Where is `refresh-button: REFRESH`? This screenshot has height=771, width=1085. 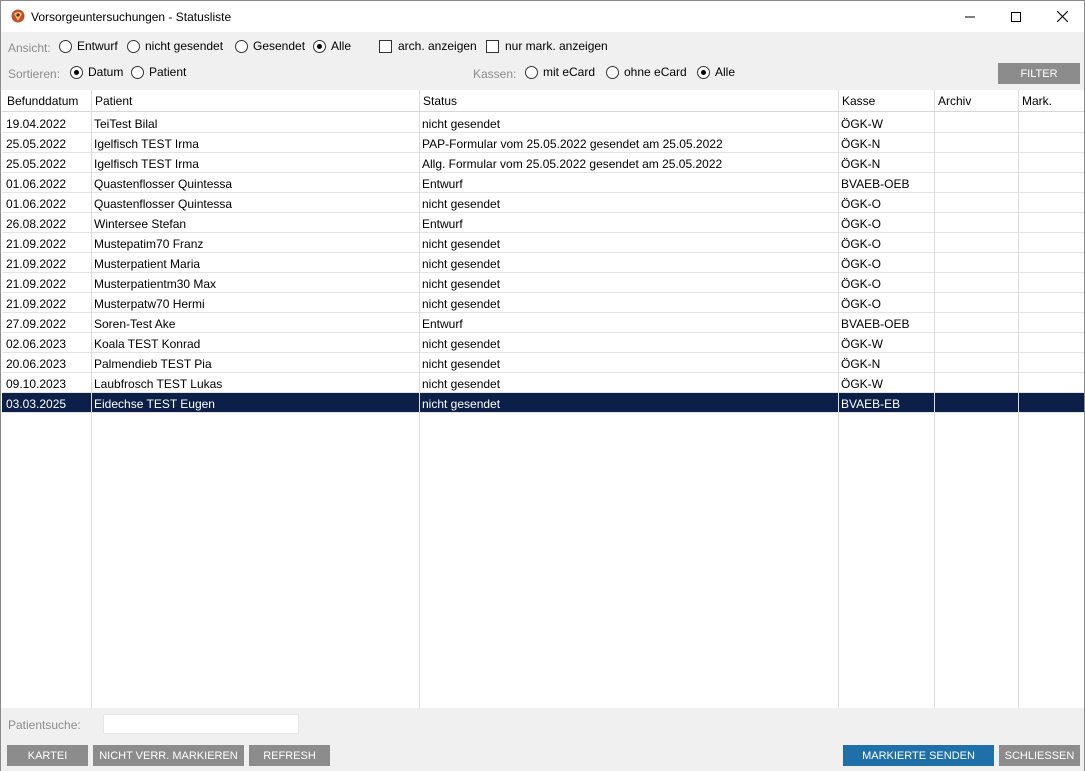 refresh-button: REFRESH is located at coordinates (289, 755).